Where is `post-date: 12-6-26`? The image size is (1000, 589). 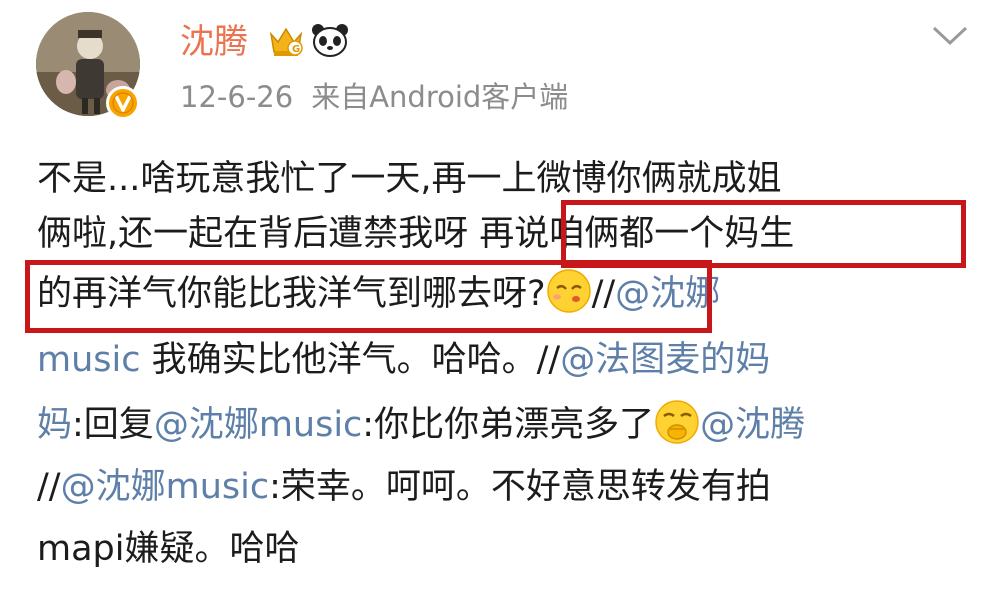
post-date: 12-6-26 is located at coordinates (237, 97).